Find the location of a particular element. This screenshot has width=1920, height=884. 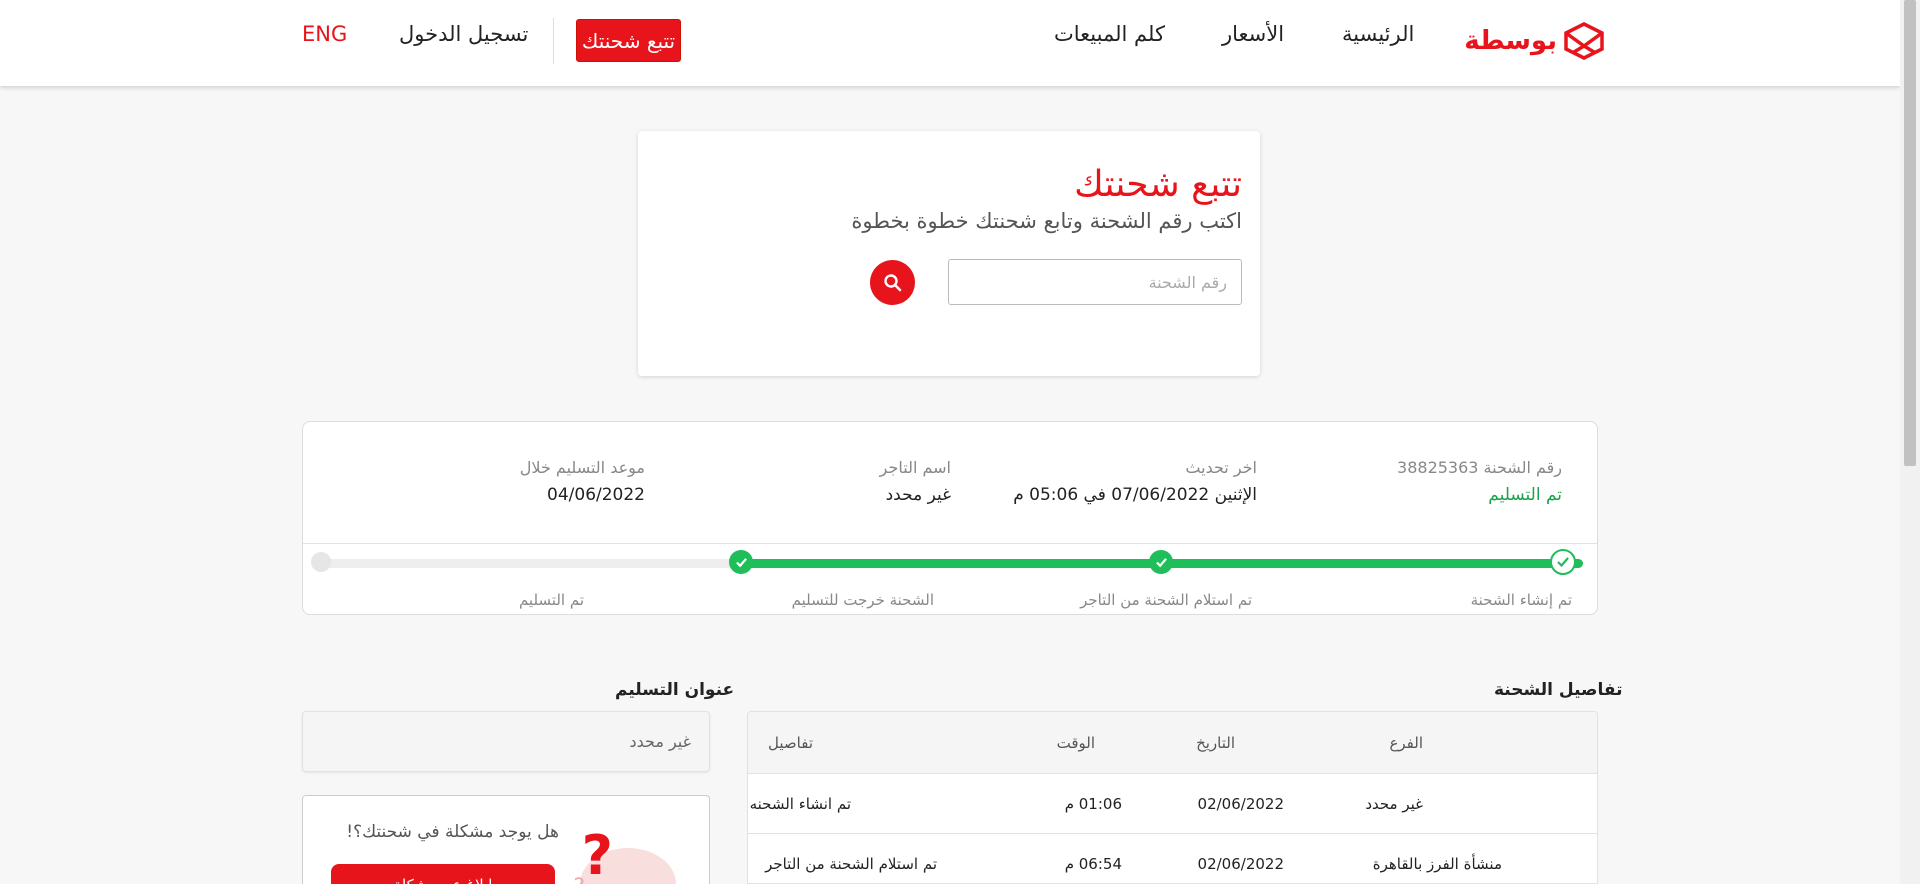

search-button is located at coordinates (892, 282).